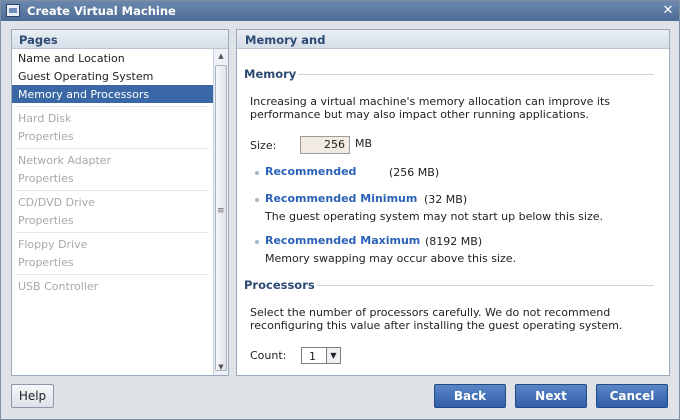  I want to click on recommended-minimum-link: Recommended Minimum, so click(341, 198).